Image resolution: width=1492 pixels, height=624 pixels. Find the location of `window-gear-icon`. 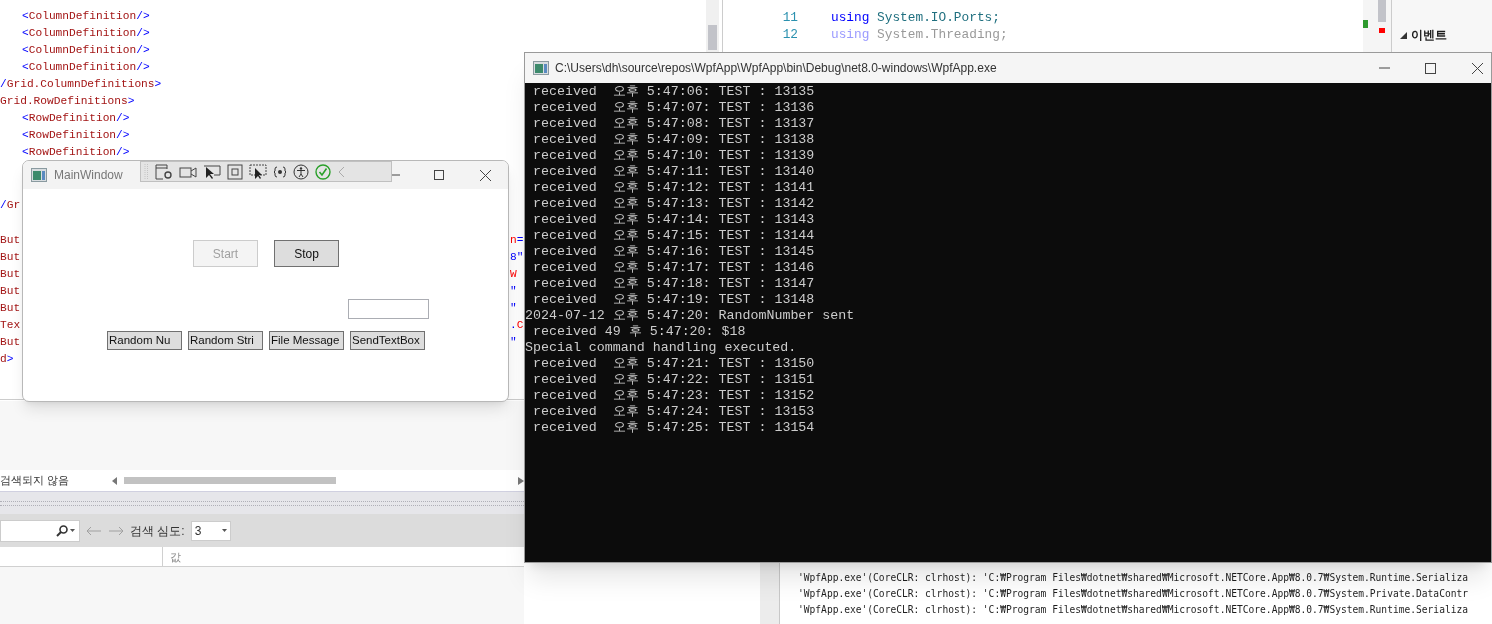

window-gear-icon is located at coordinates (164, 171).